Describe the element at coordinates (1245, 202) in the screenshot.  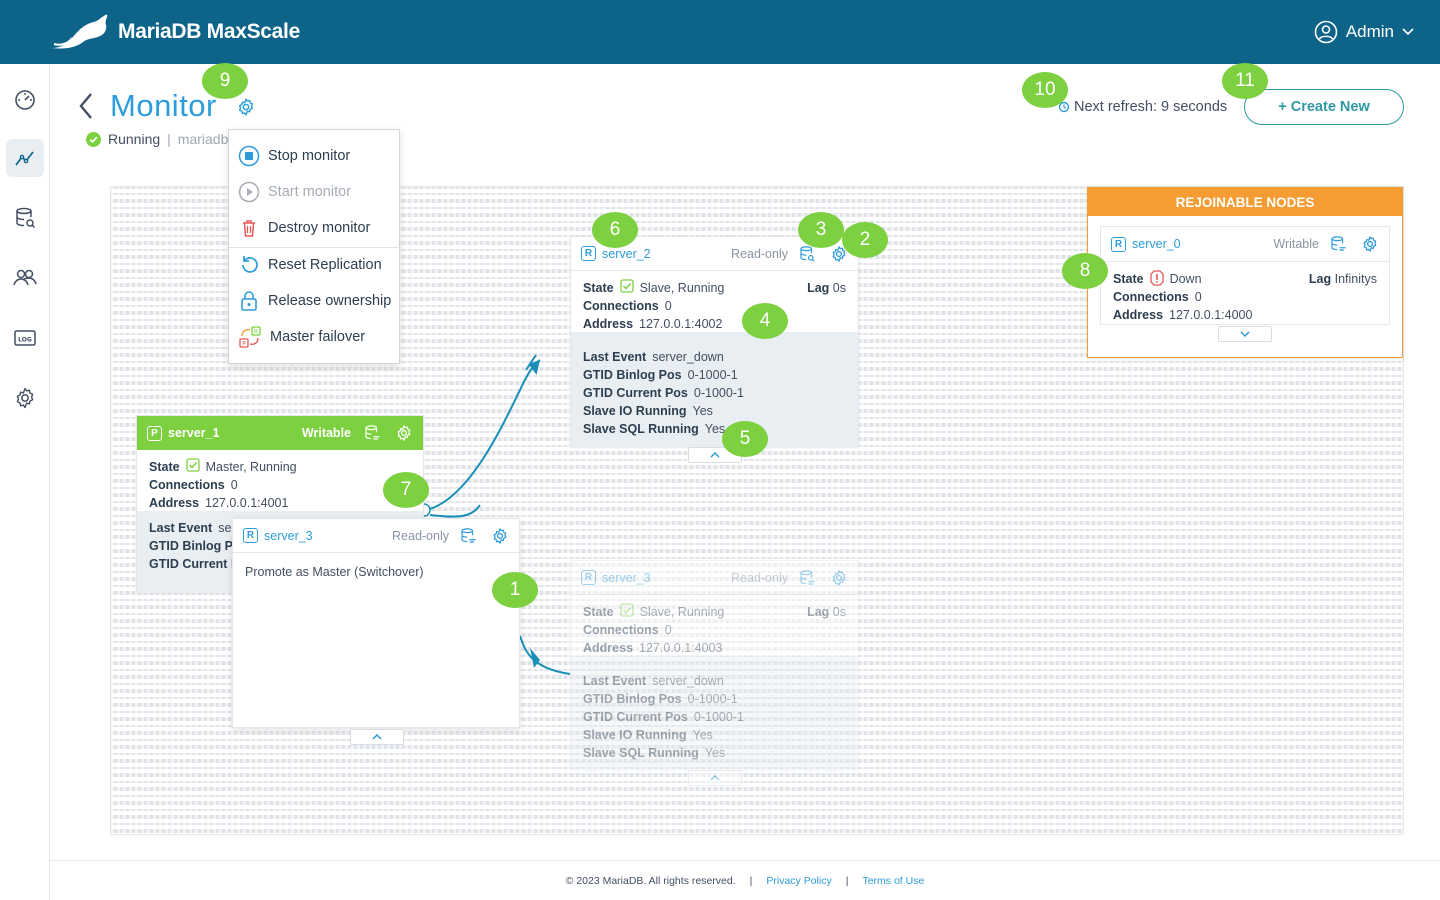
I see `rejoinable-title: REJOINABLE NODES` at that location.